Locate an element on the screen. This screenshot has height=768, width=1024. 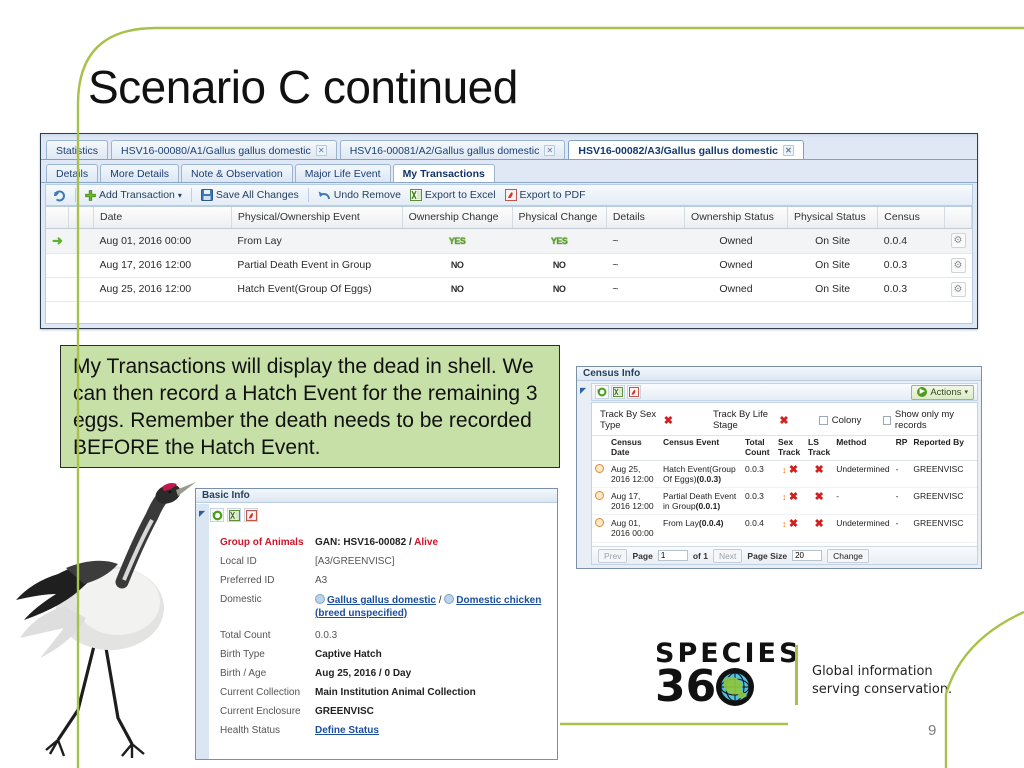
save-all-changes-button: Save All Changes is located at coordinates (250, 195).